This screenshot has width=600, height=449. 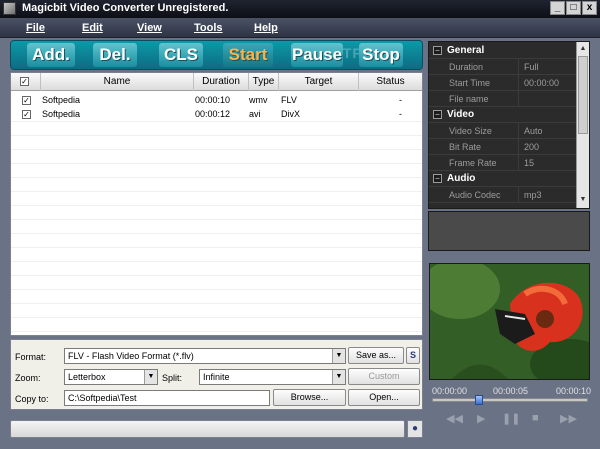 What do you see at coordinates (115, 55) in the screenshot?
I see `delete-button: Del.` at bounding box center [115, 55].